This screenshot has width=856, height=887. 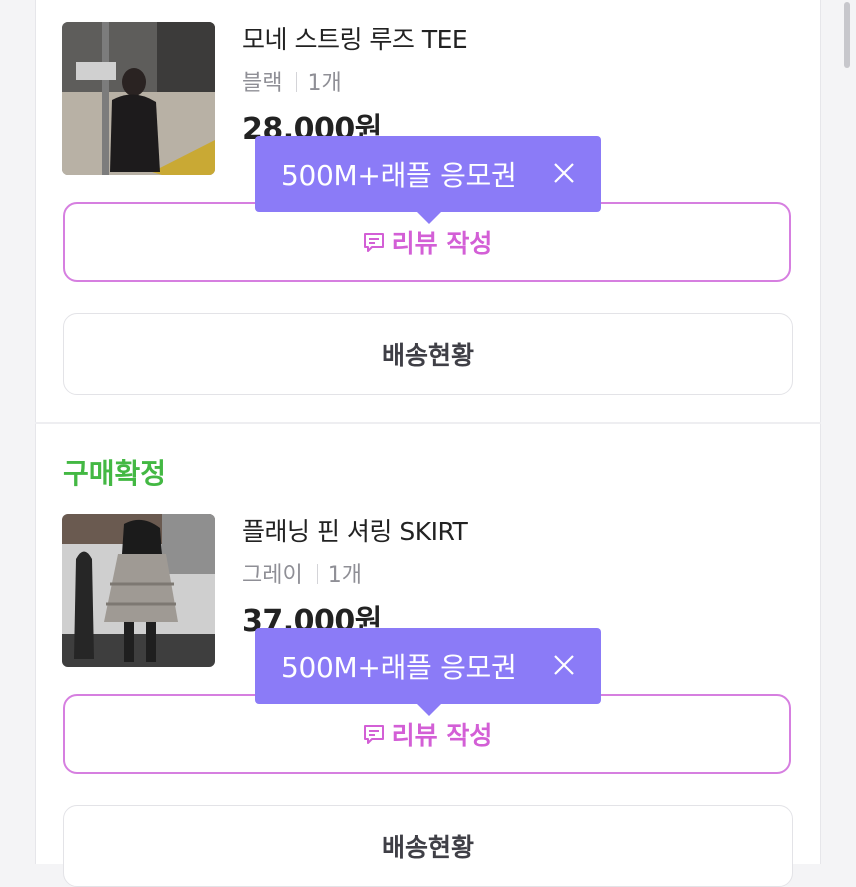 I want to click on scrollbar, so click(x=847, y=35).